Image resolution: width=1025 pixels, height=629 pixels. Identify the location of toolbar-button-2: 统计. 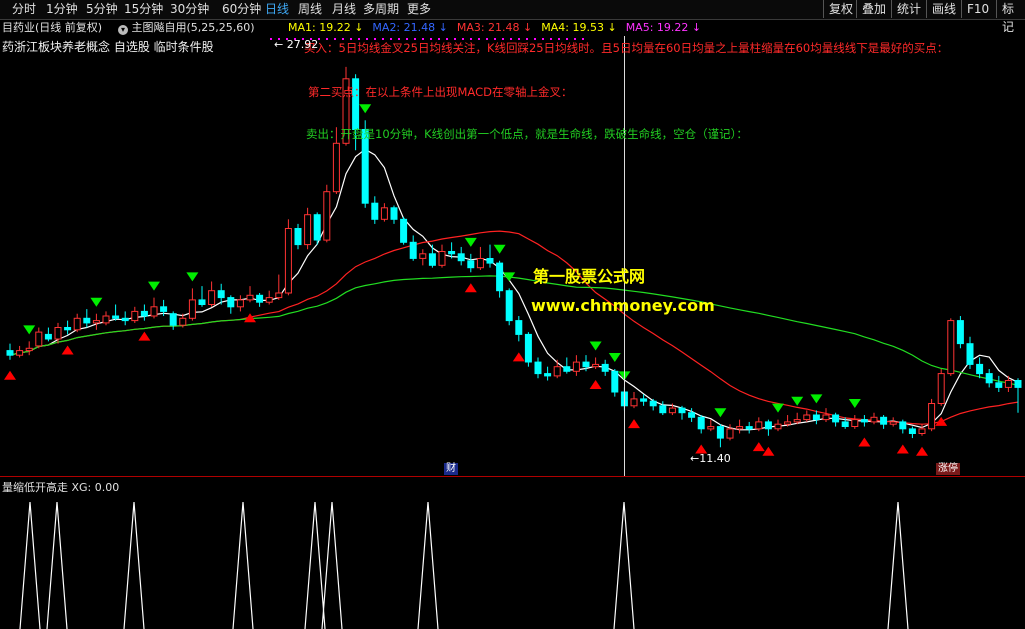
(908, 9).